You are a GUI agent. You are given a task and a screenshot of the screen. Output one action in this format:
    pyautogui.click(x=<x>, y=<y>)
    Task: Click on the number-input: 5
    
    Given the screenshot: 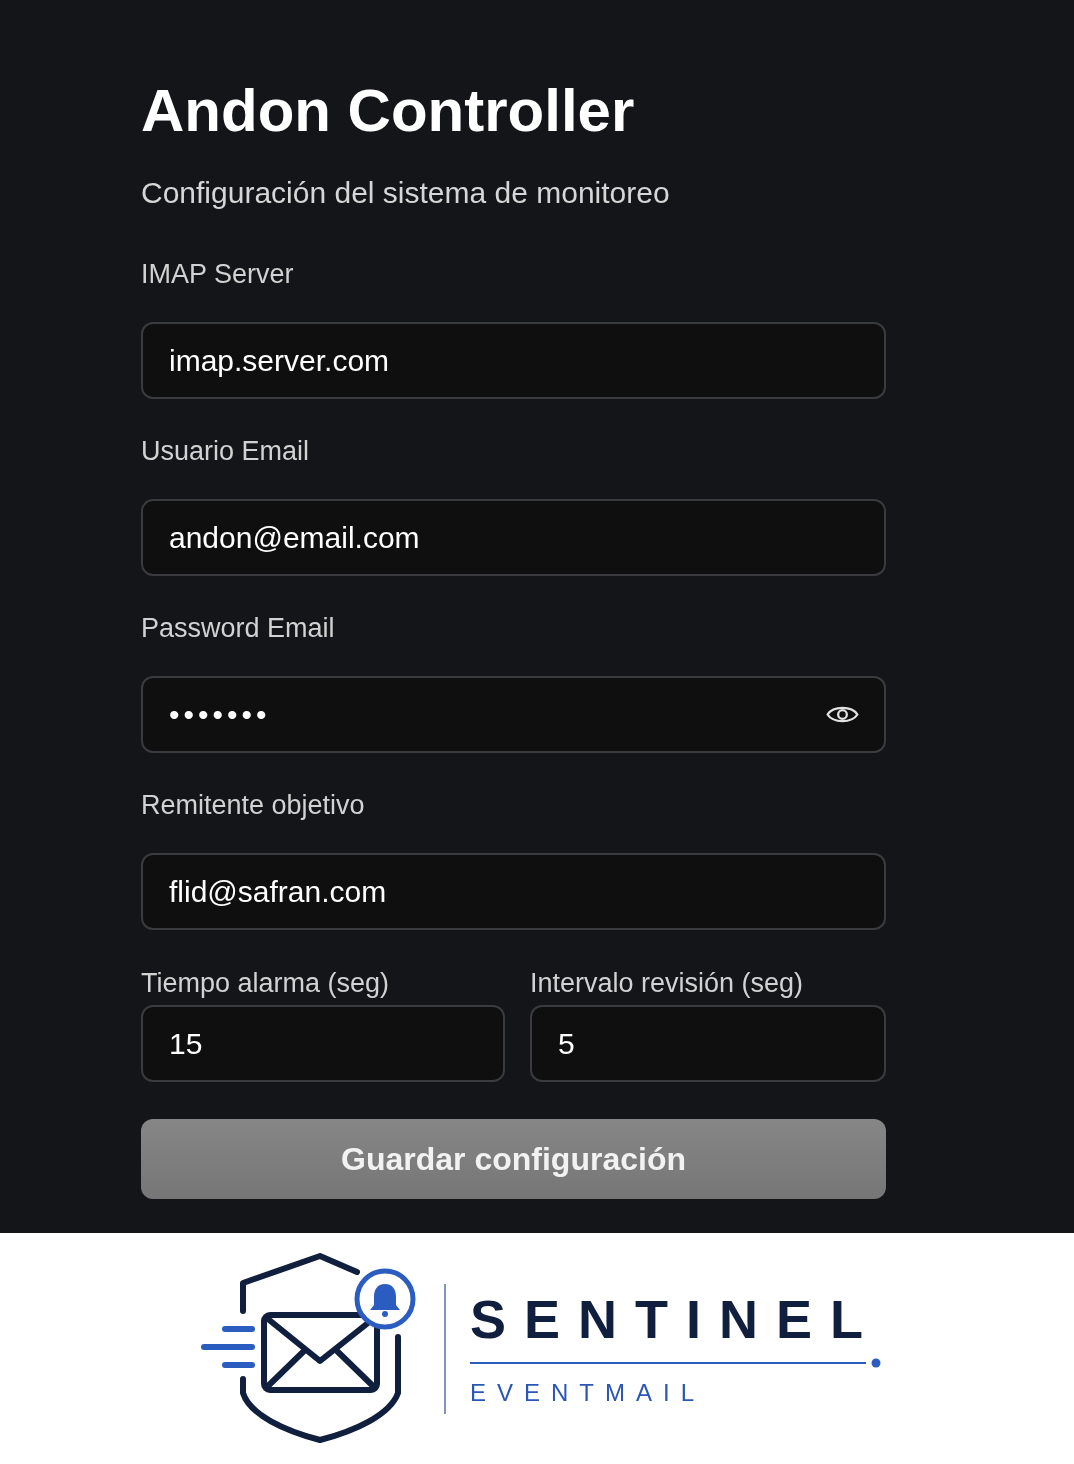 What is the action you would take?
    pyautogui.click(x=708, y=1043)
    